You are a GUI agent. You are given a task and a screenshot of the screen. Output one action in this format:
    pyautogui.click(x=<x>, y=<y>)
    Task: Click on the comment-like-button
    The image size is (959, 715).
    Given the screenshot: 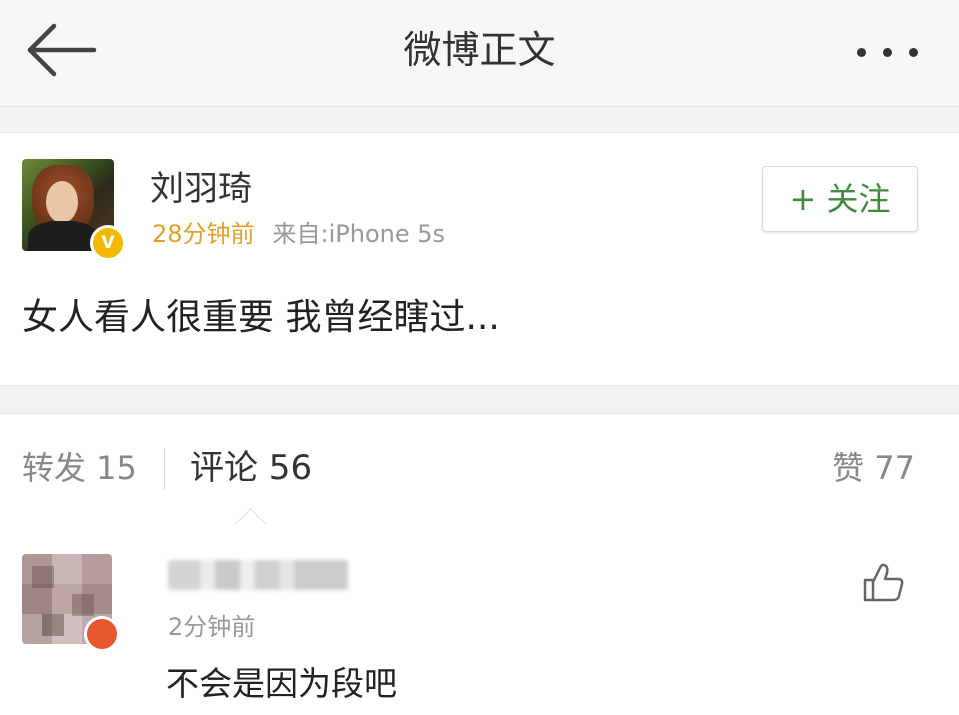 What is the action you would take?
    pyautogui.click(x=884, y=582)
    